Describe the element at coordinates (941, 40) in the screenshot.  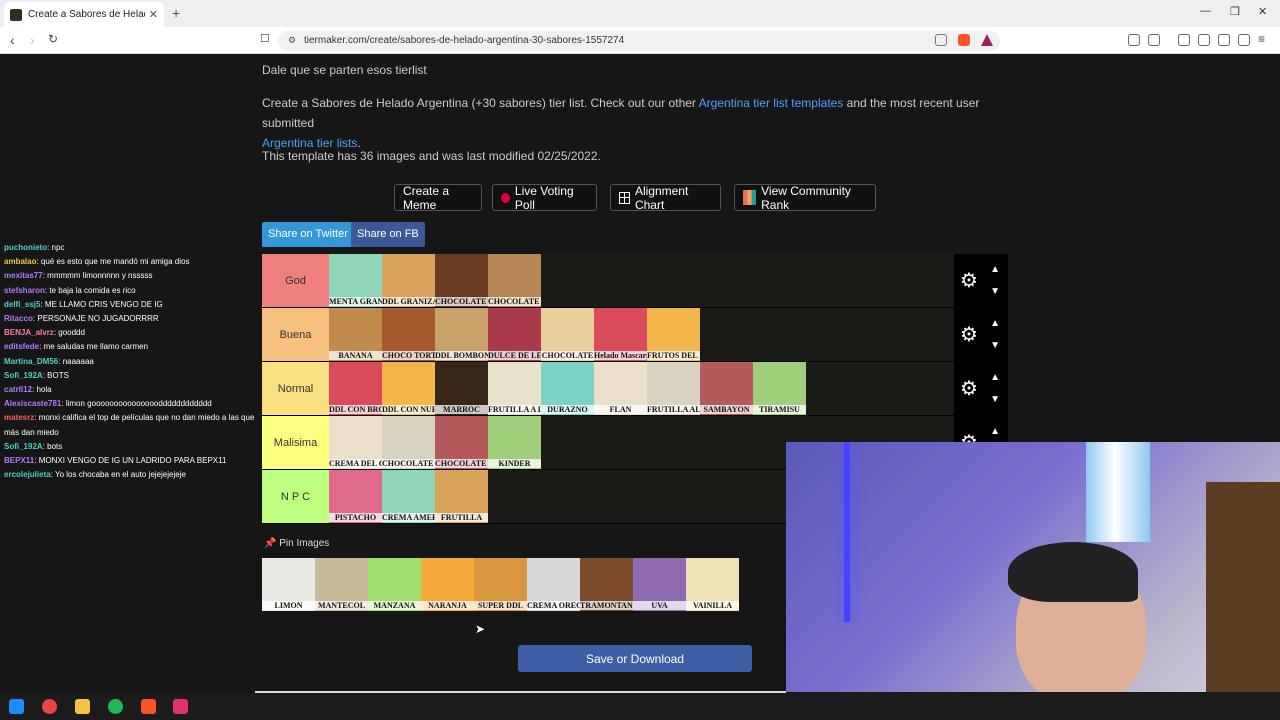
I see `share-icon` at that location.